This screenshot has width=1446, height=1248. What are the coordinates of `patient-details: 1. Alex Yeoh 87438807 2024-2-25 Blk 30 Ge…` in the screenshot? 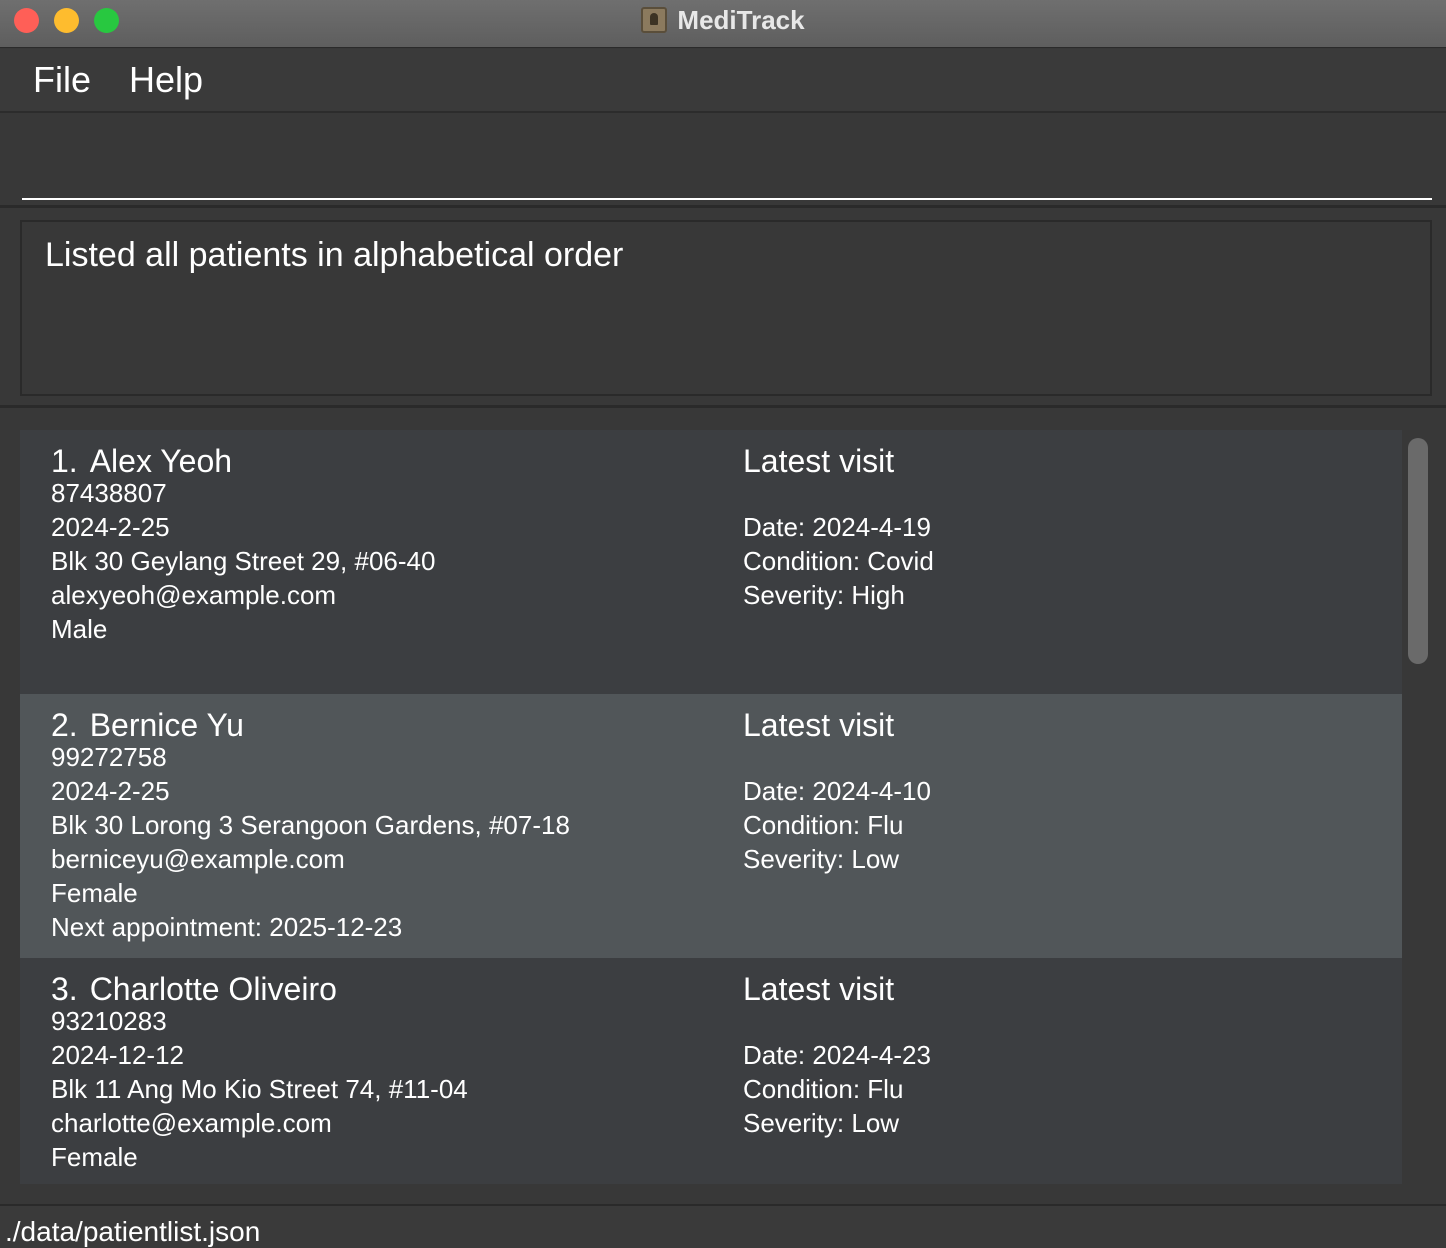 It's located at (243, 544).